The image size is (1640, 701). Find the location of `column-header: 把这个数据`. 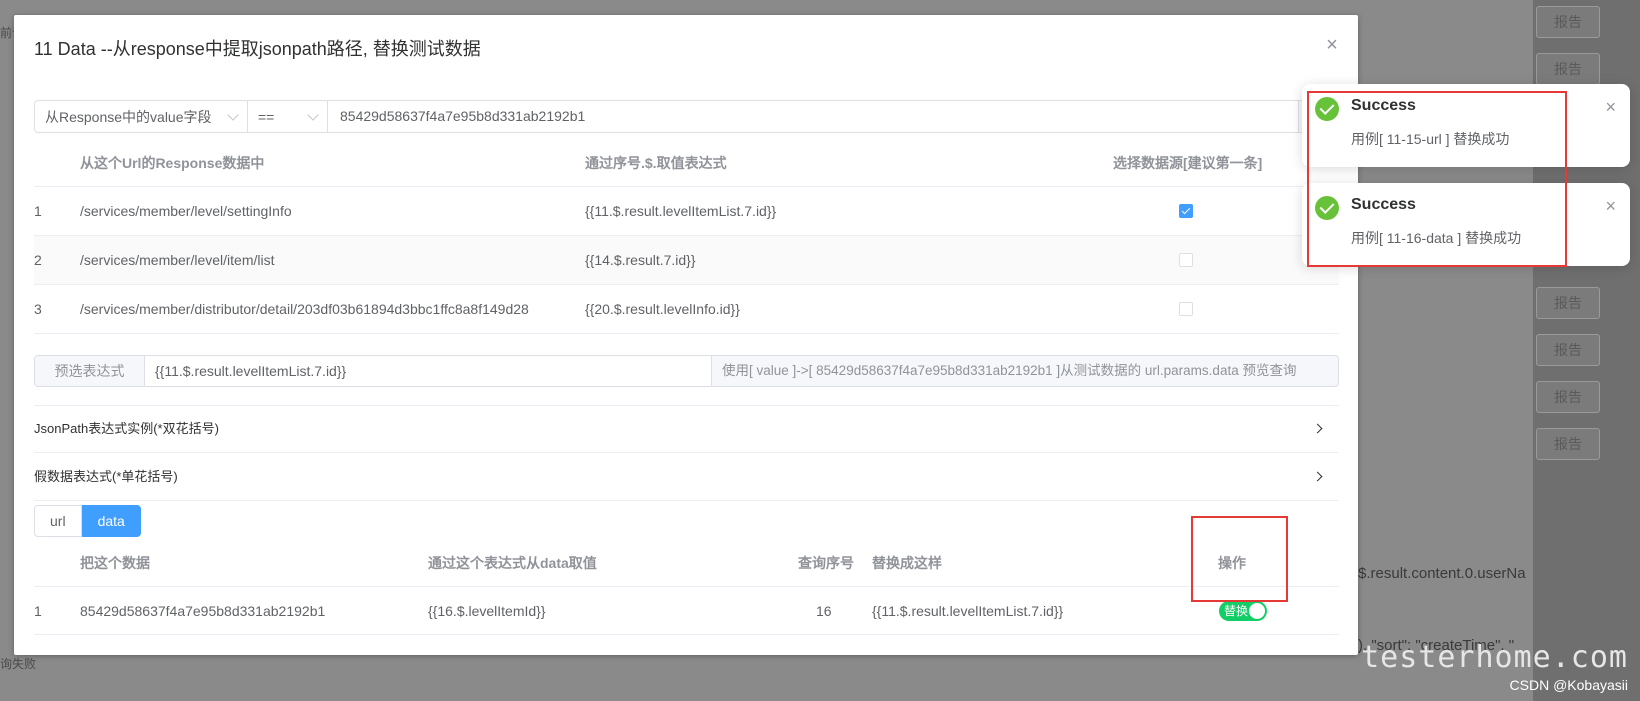

column-header: 把这个数据 is located at coordinates (115, 563).